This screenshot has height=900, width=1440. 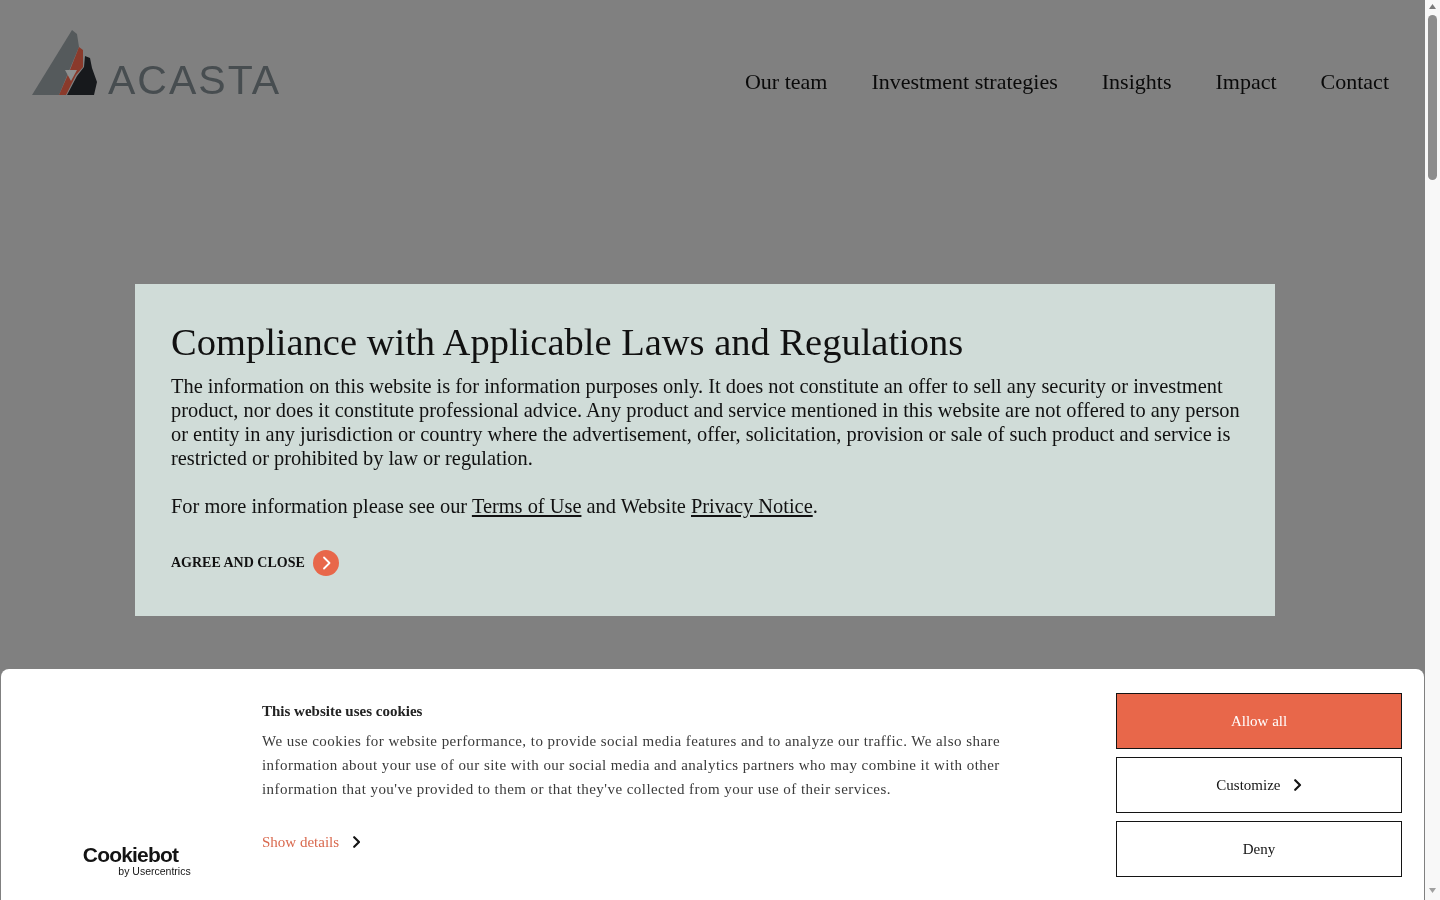 I want to click on banner-text: We use cookies for website performance, to provide social media features and to analyze our traffic. We also share information about your use of our site with our social media and analytics partners who may combine it with other information that you've provided to them or that they've collected from your use of their services., so click(x=632, y=765).